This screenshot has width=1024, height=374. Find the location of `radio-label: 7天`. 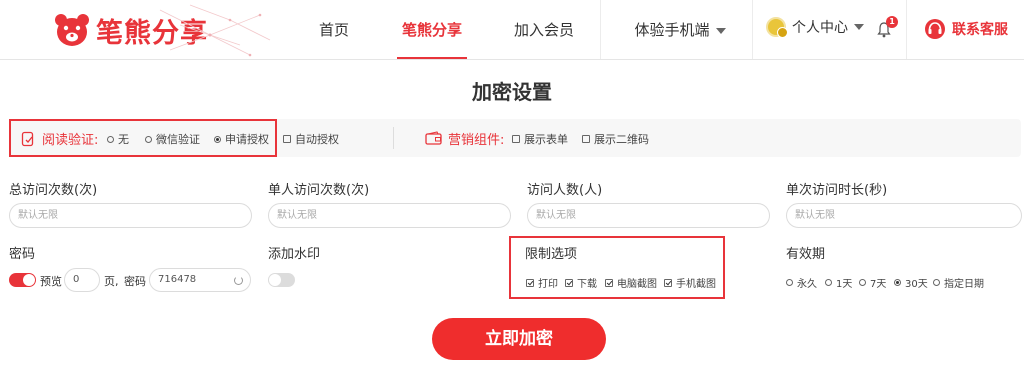

radio-label: 7天 is located at coordinates (878, 284).